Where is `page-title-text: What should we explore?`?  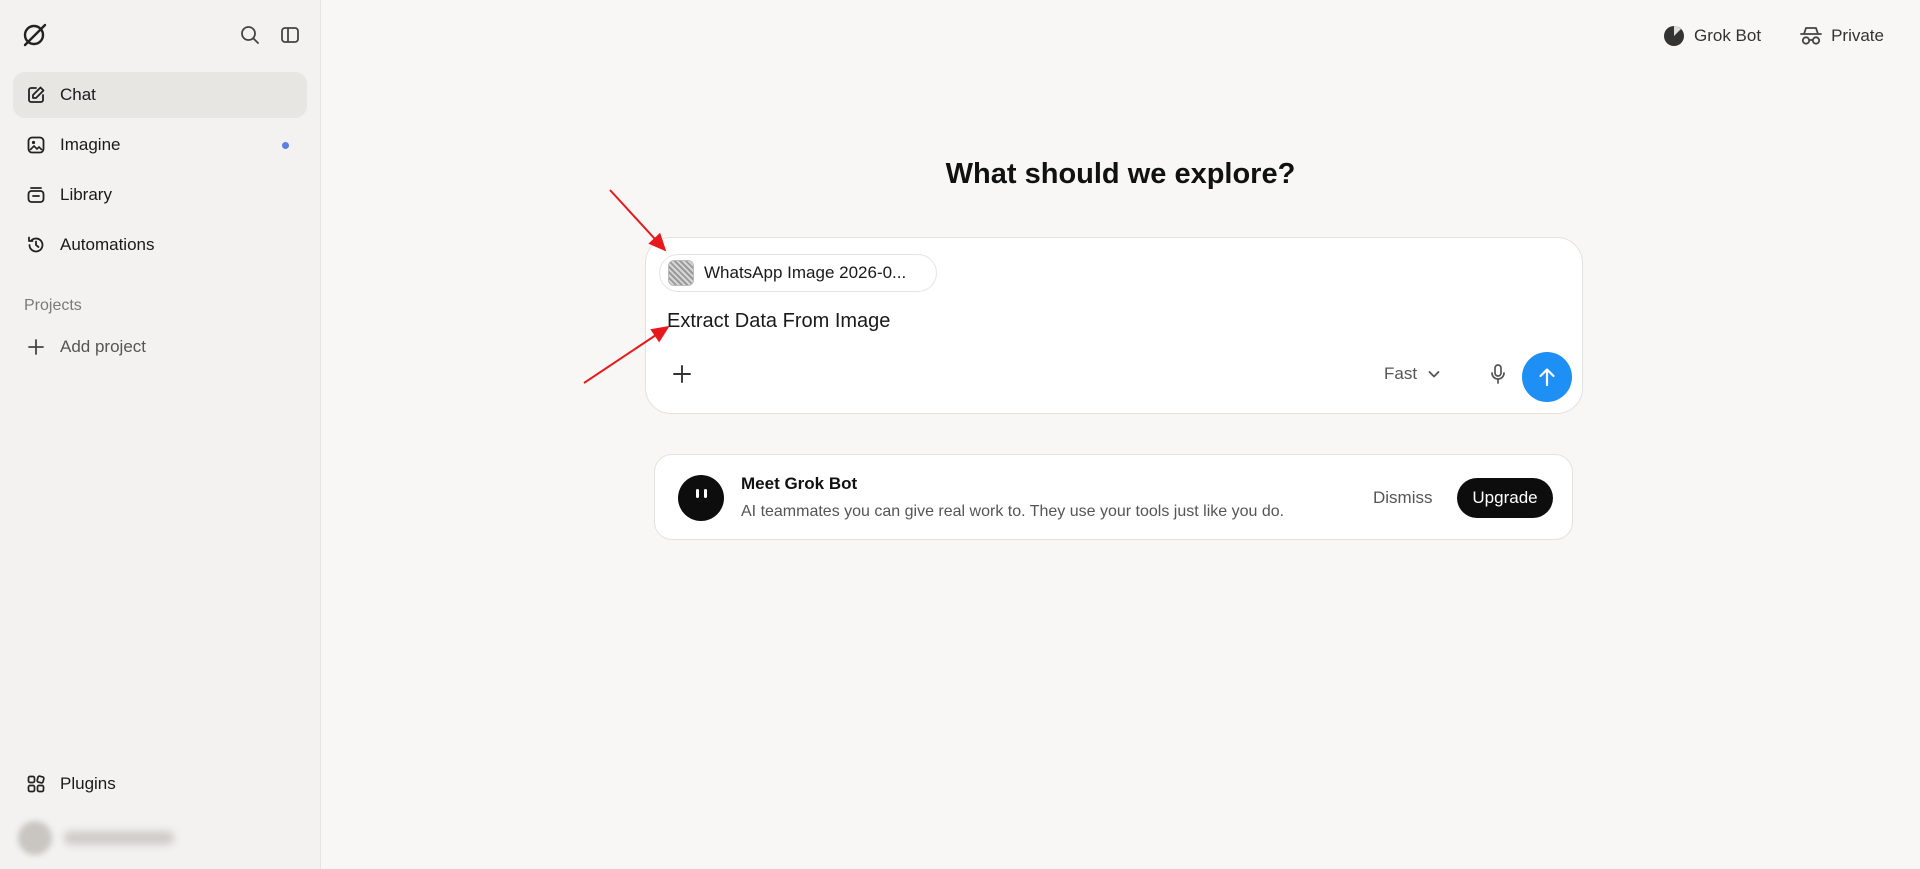
page-title-text: What should we explore? is located at coordinates (1120, 174).